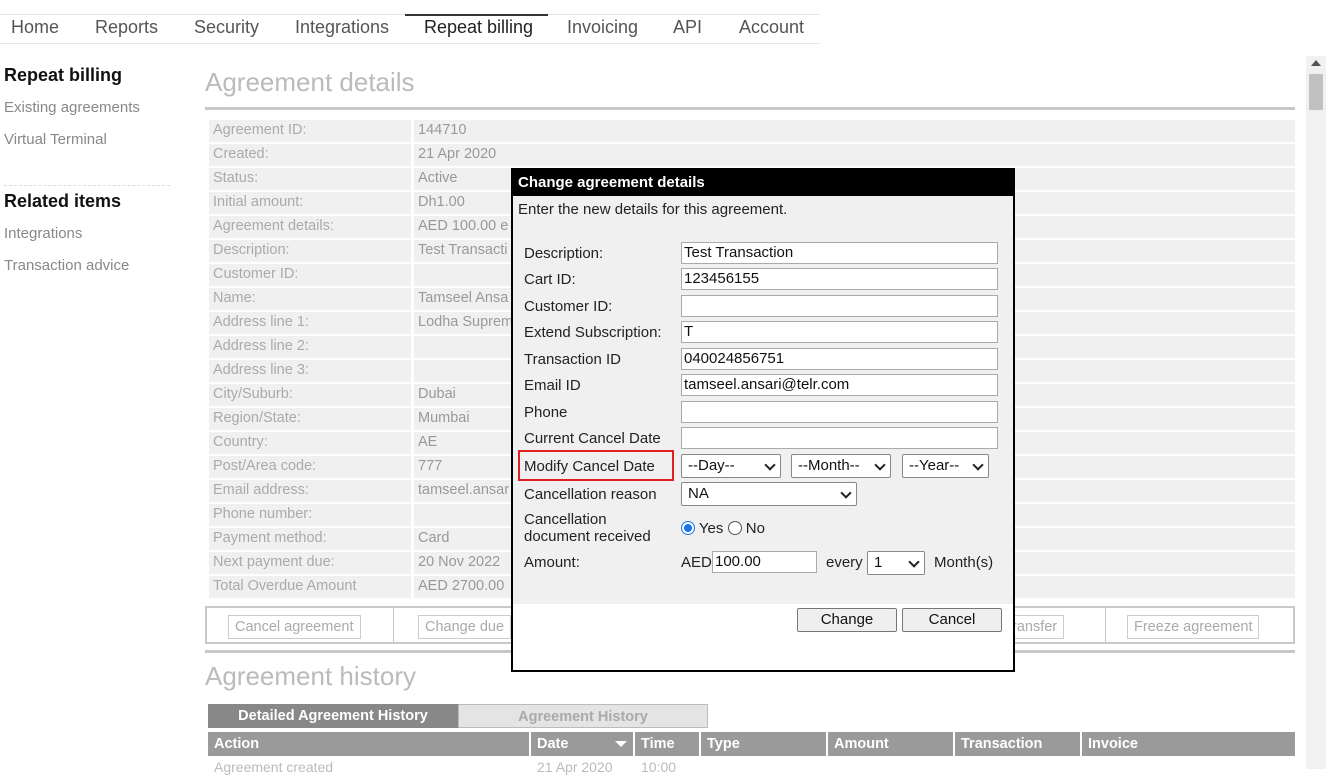 This screenshot has width=1343, height=778. I want to click on transaction-id-input: 040024856751, so click(839, 359).